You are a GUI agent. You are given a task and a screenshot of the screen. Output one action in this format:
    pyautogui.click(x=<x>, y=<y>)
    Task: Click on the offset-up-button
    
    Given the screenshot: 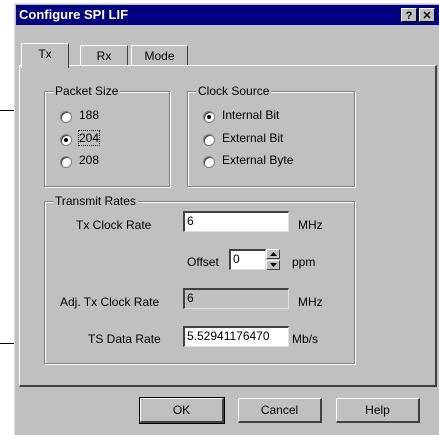 What is the action you would take?
    pyautogui.click(x=273, y=254)
    